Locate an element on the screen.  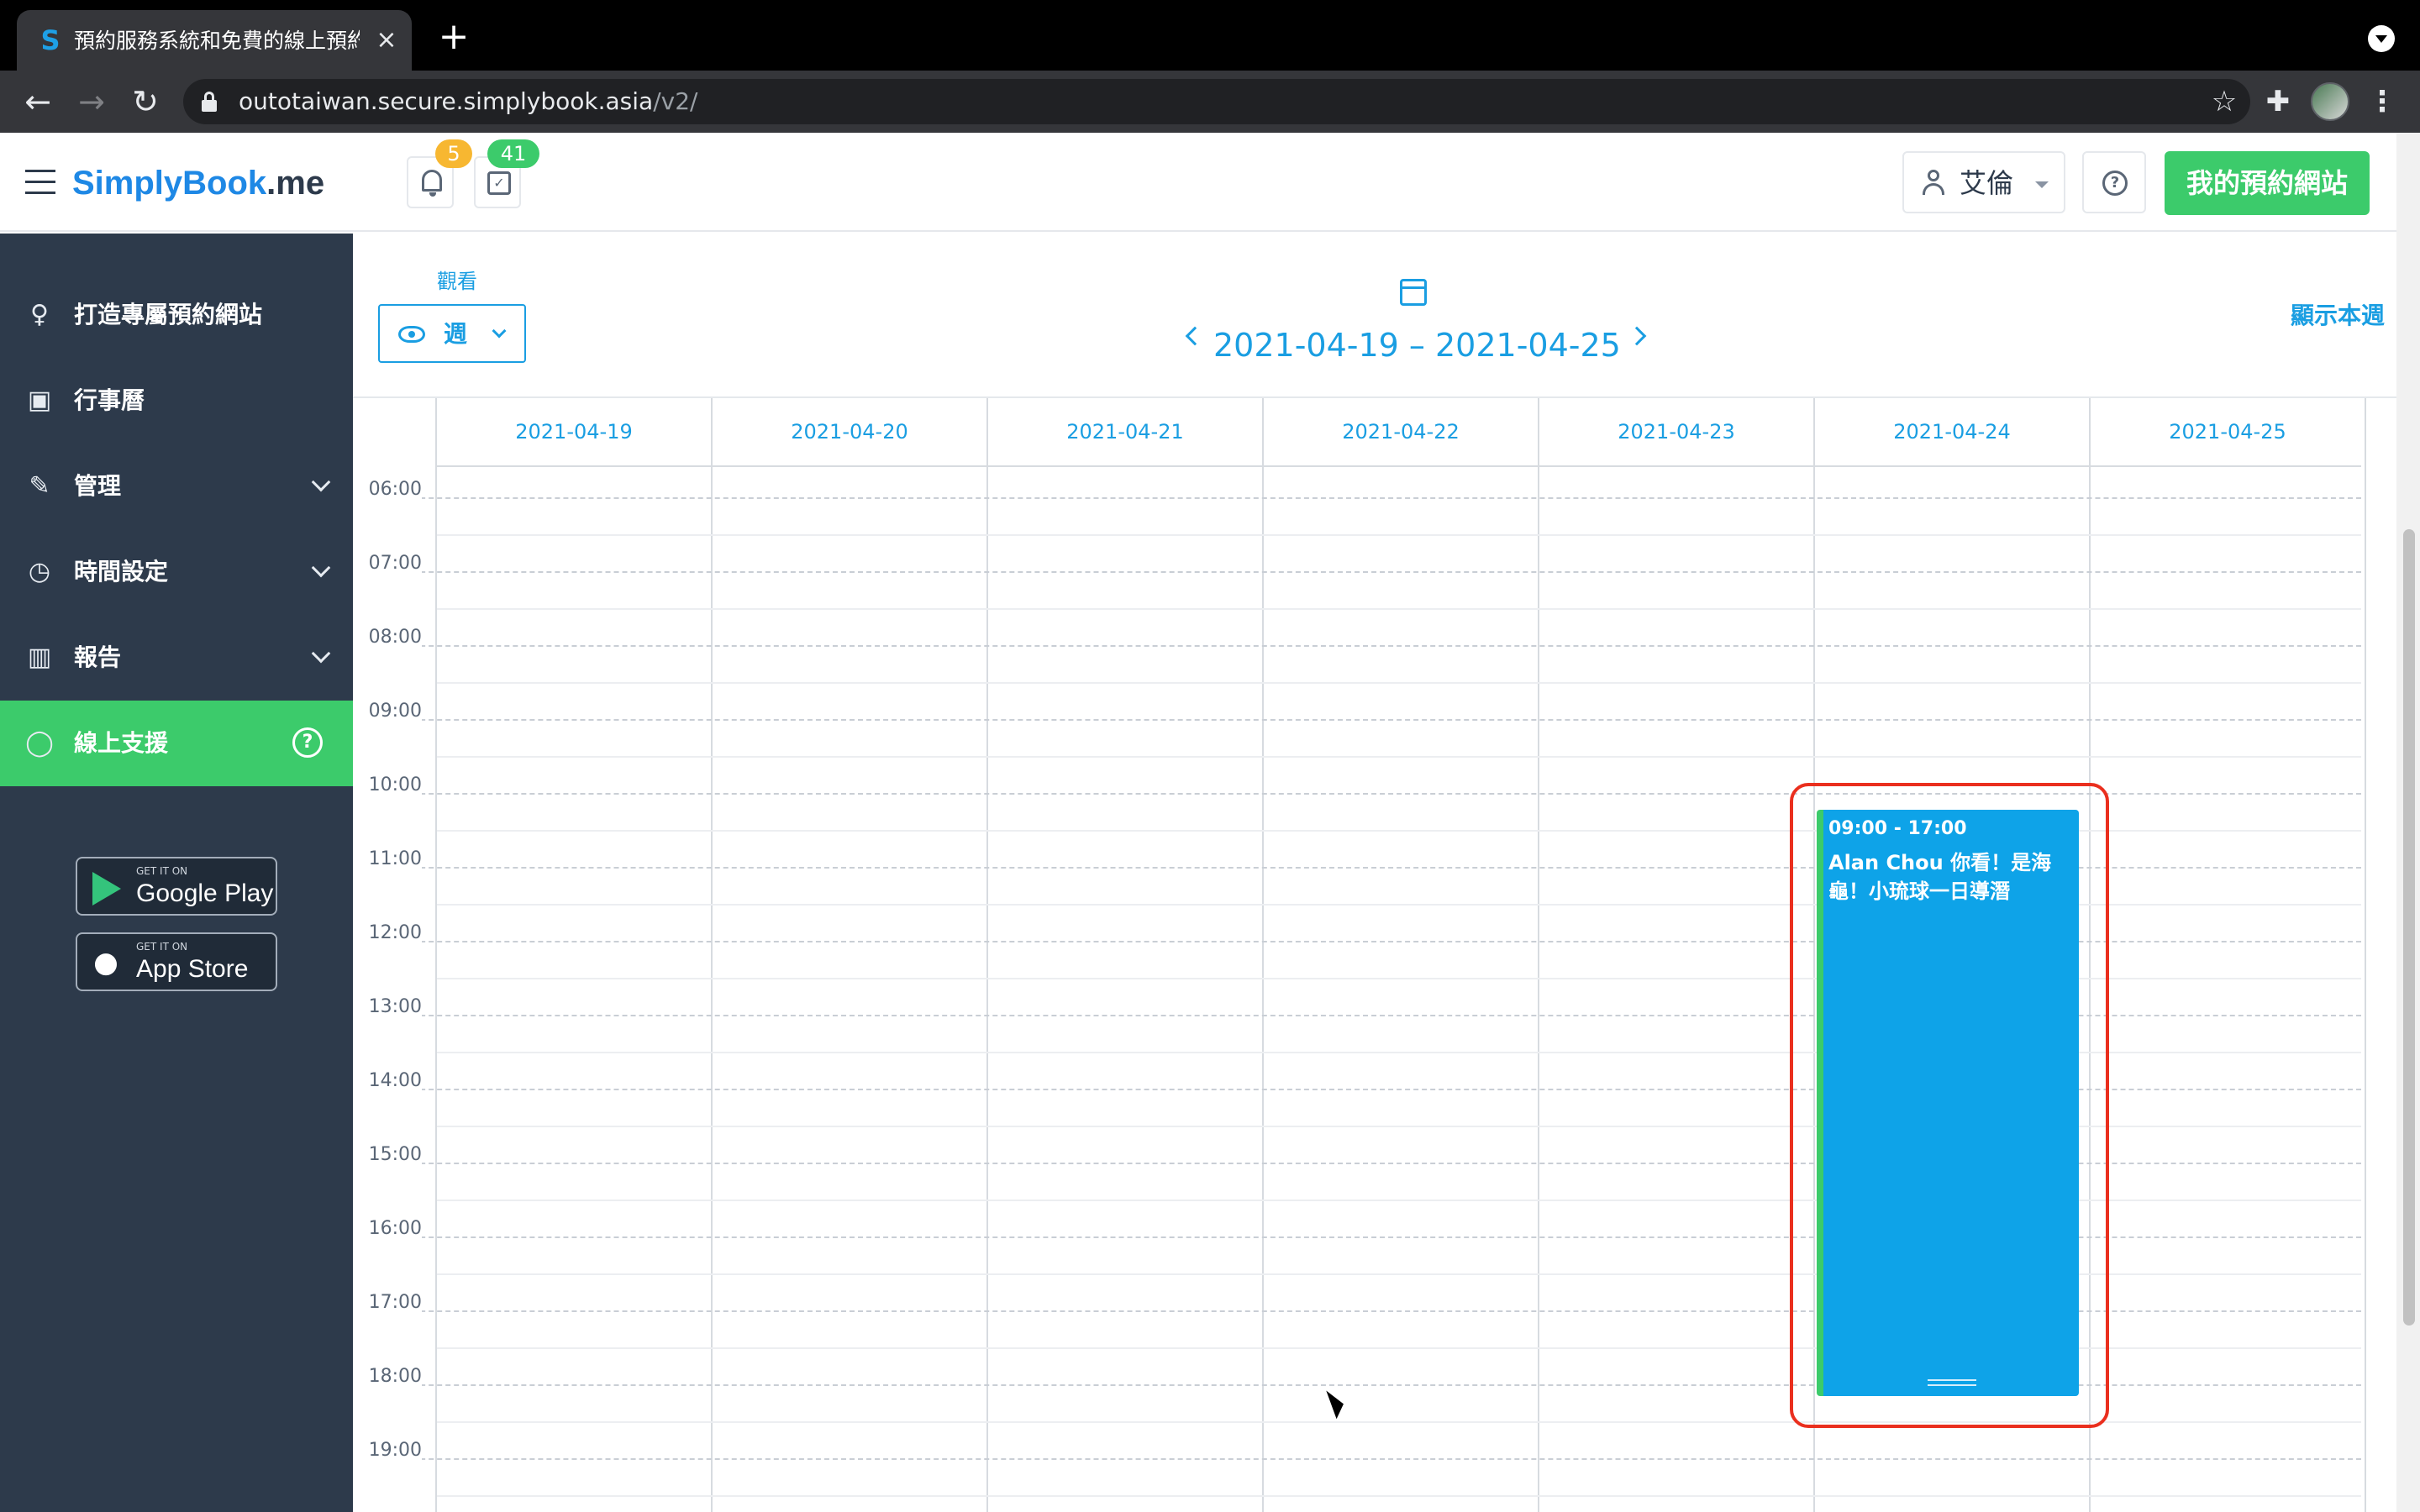
app-header: SimplyBook.me 5 ✓ 41 艾倫 ? 我的預約網站 is located at coordinates (1198, 182).